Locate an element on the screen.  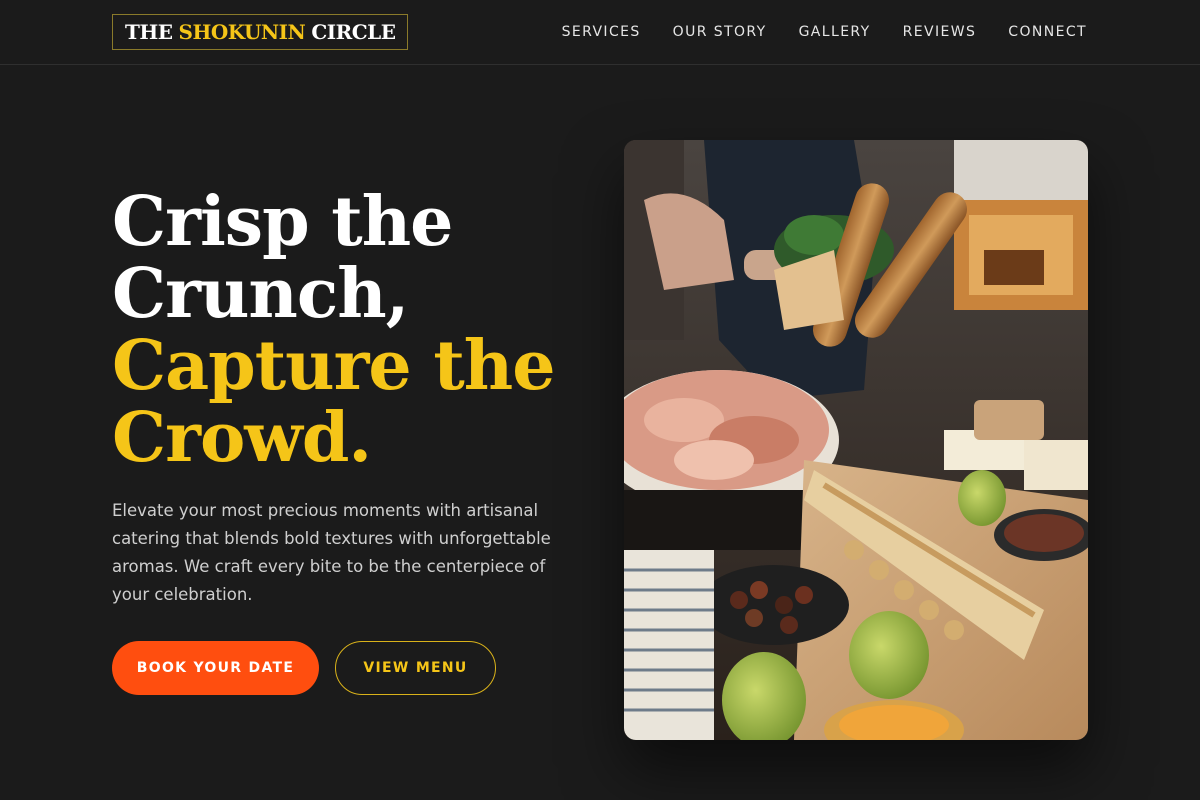
hero-headline: Crisp the Crunch, Capture the Crowd. is located at coordinates (347, 330).